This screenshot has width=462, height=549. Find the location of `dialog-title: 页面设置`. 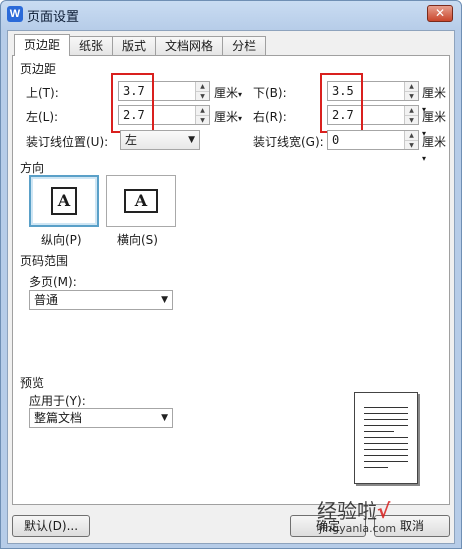

dialog-title: 页面设置 is located at coordinates (53, 17).